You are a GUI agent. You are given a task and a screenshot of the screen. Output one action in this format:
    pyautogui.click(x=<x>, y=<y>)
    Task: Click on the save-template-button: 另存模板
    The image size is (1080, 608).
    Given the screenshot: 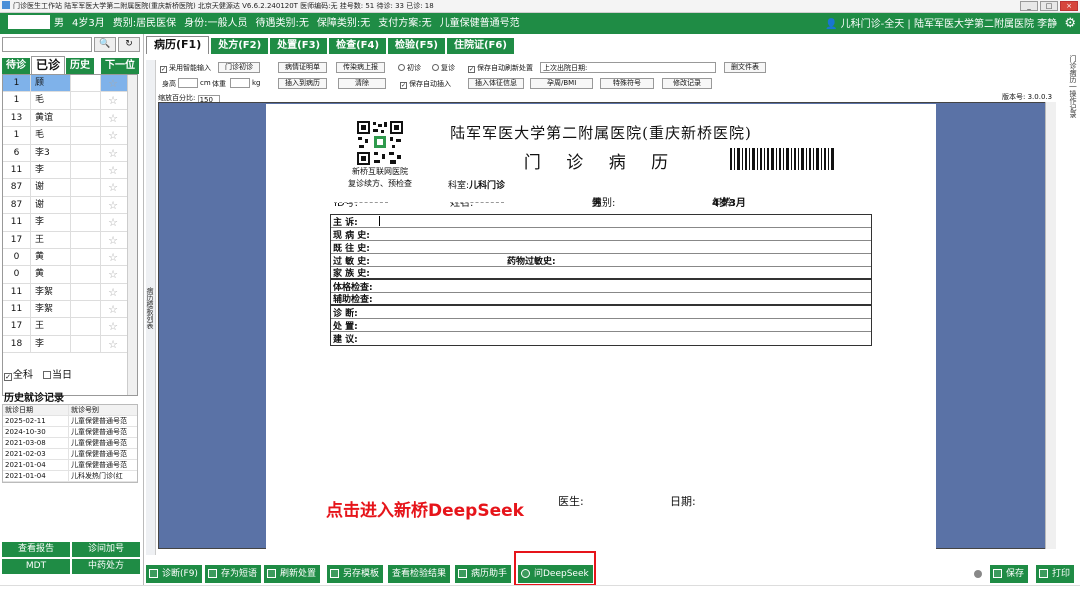 What is the action you would take?
    pyautogui.click(x=355, y=574)
    